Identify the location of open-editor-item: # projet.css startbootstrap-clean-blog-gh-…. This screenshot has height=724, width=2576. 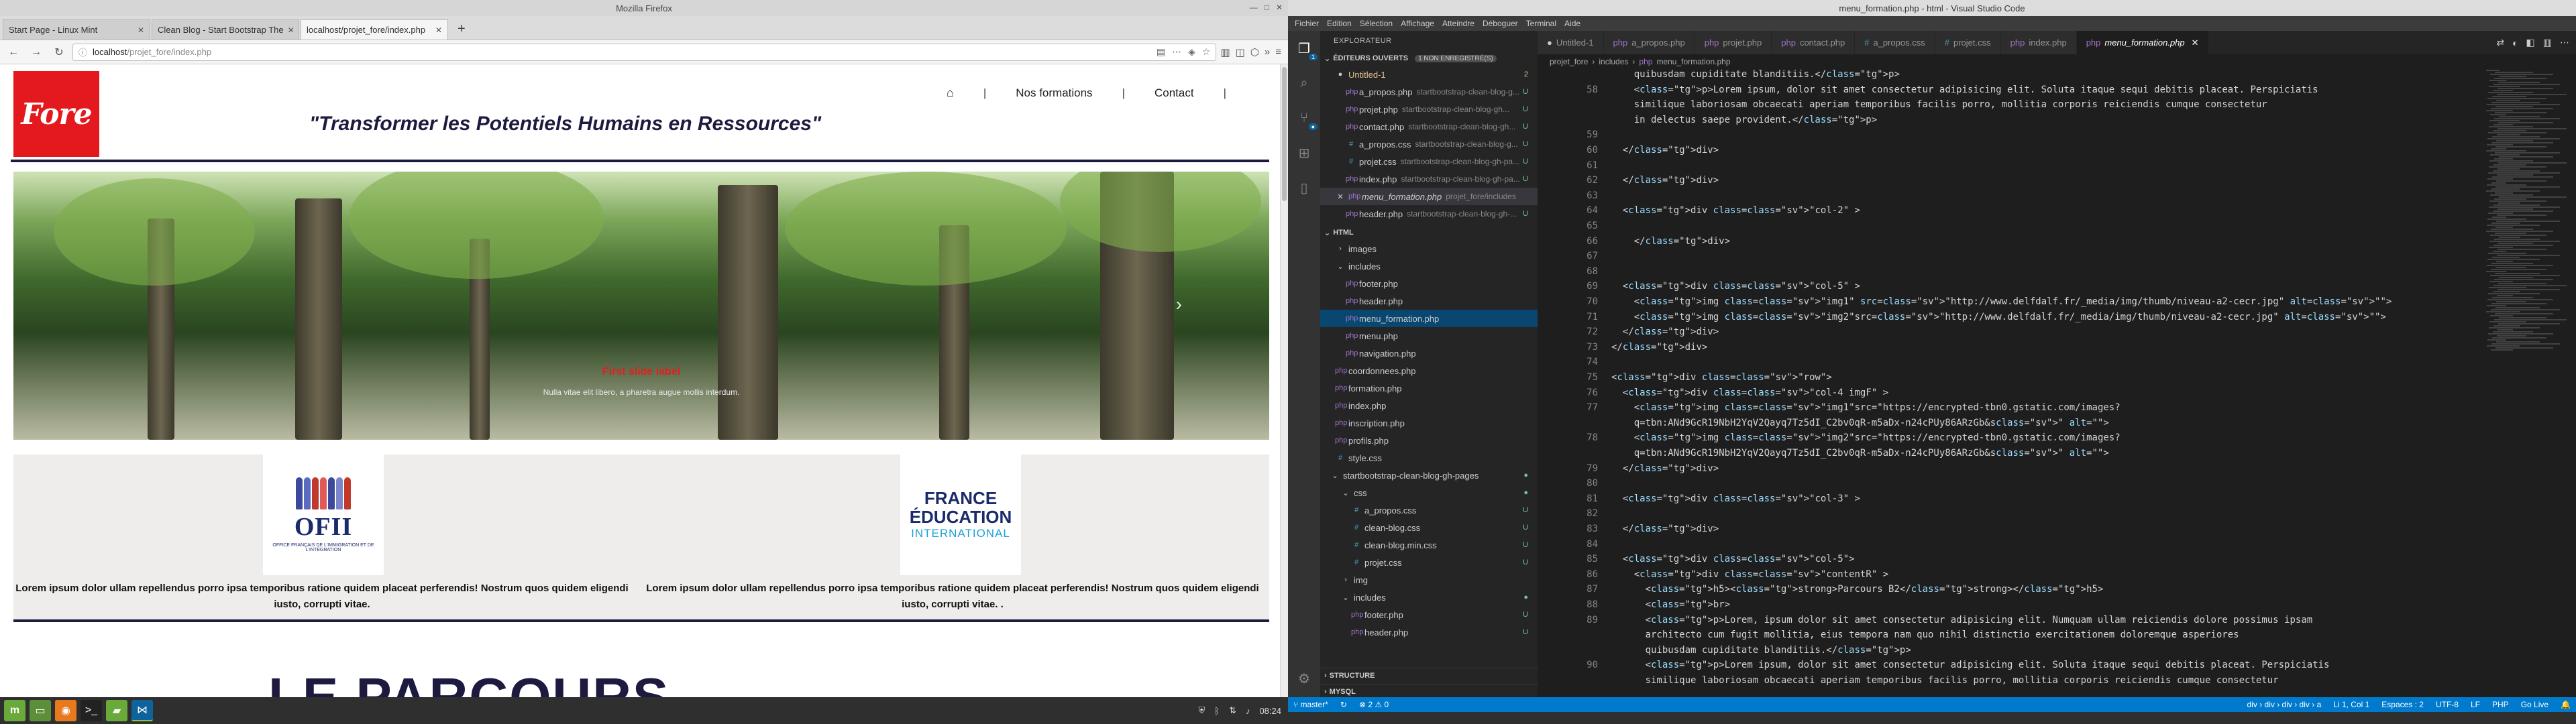
(1429, 161).